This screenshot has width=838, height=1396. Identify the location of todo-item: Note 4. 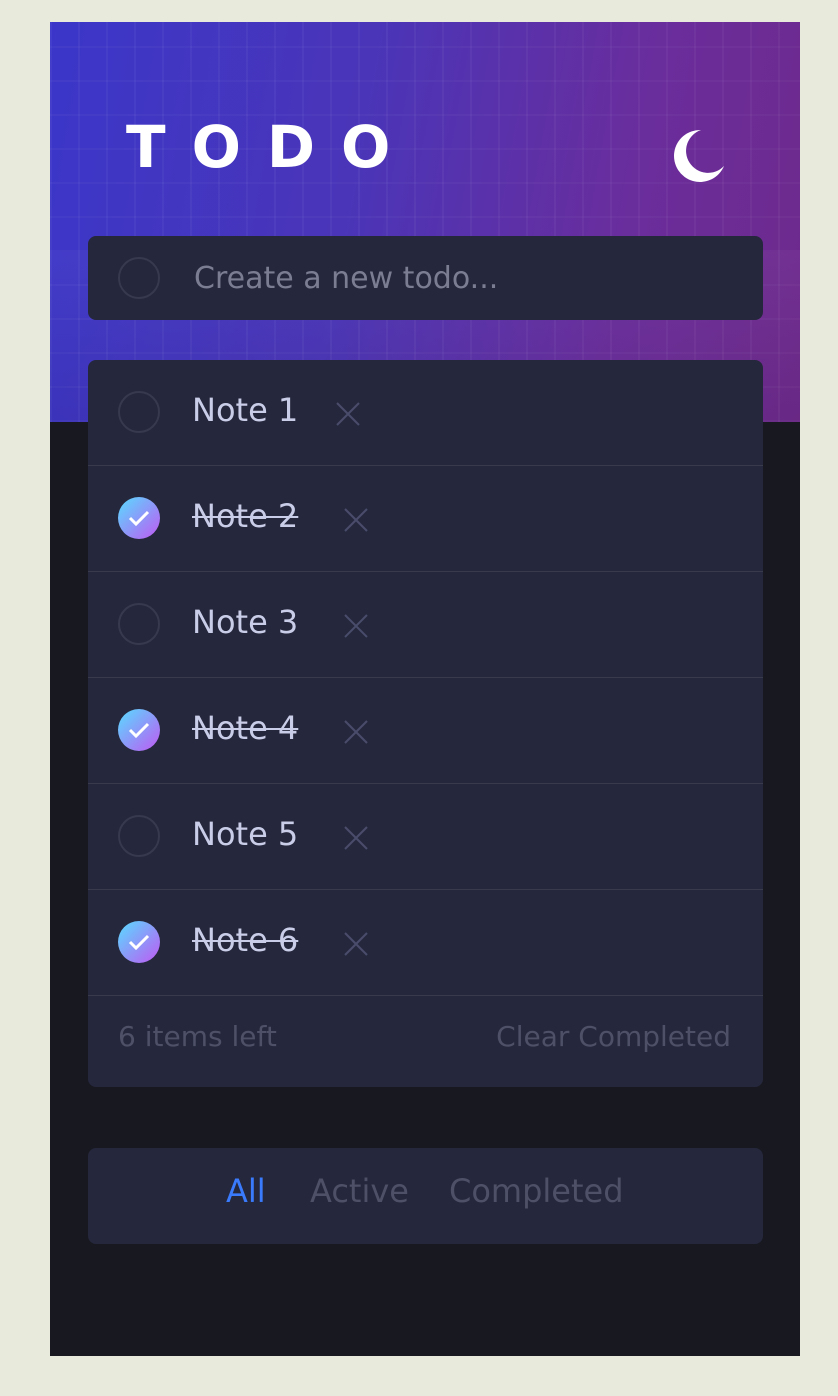
(425, 731).